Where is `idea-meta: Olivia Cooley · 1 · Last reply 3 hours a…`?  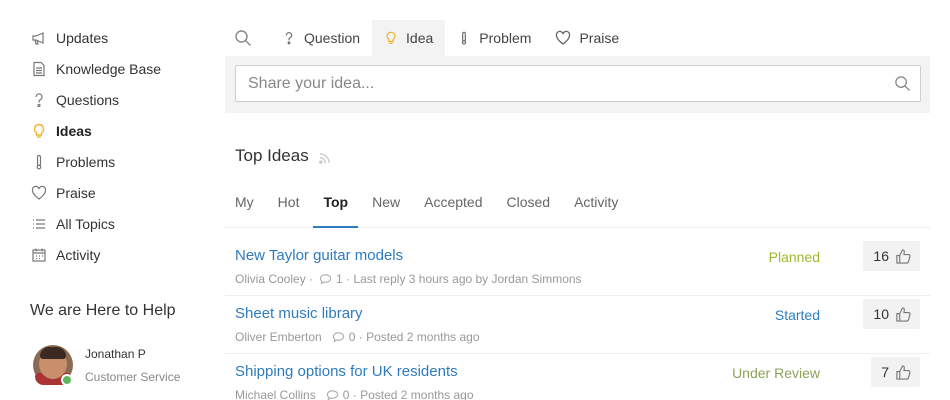 idea-meta: Olivia Cooley · 1 · Last reply 3 hours a… is located at coordinates (408, 279).